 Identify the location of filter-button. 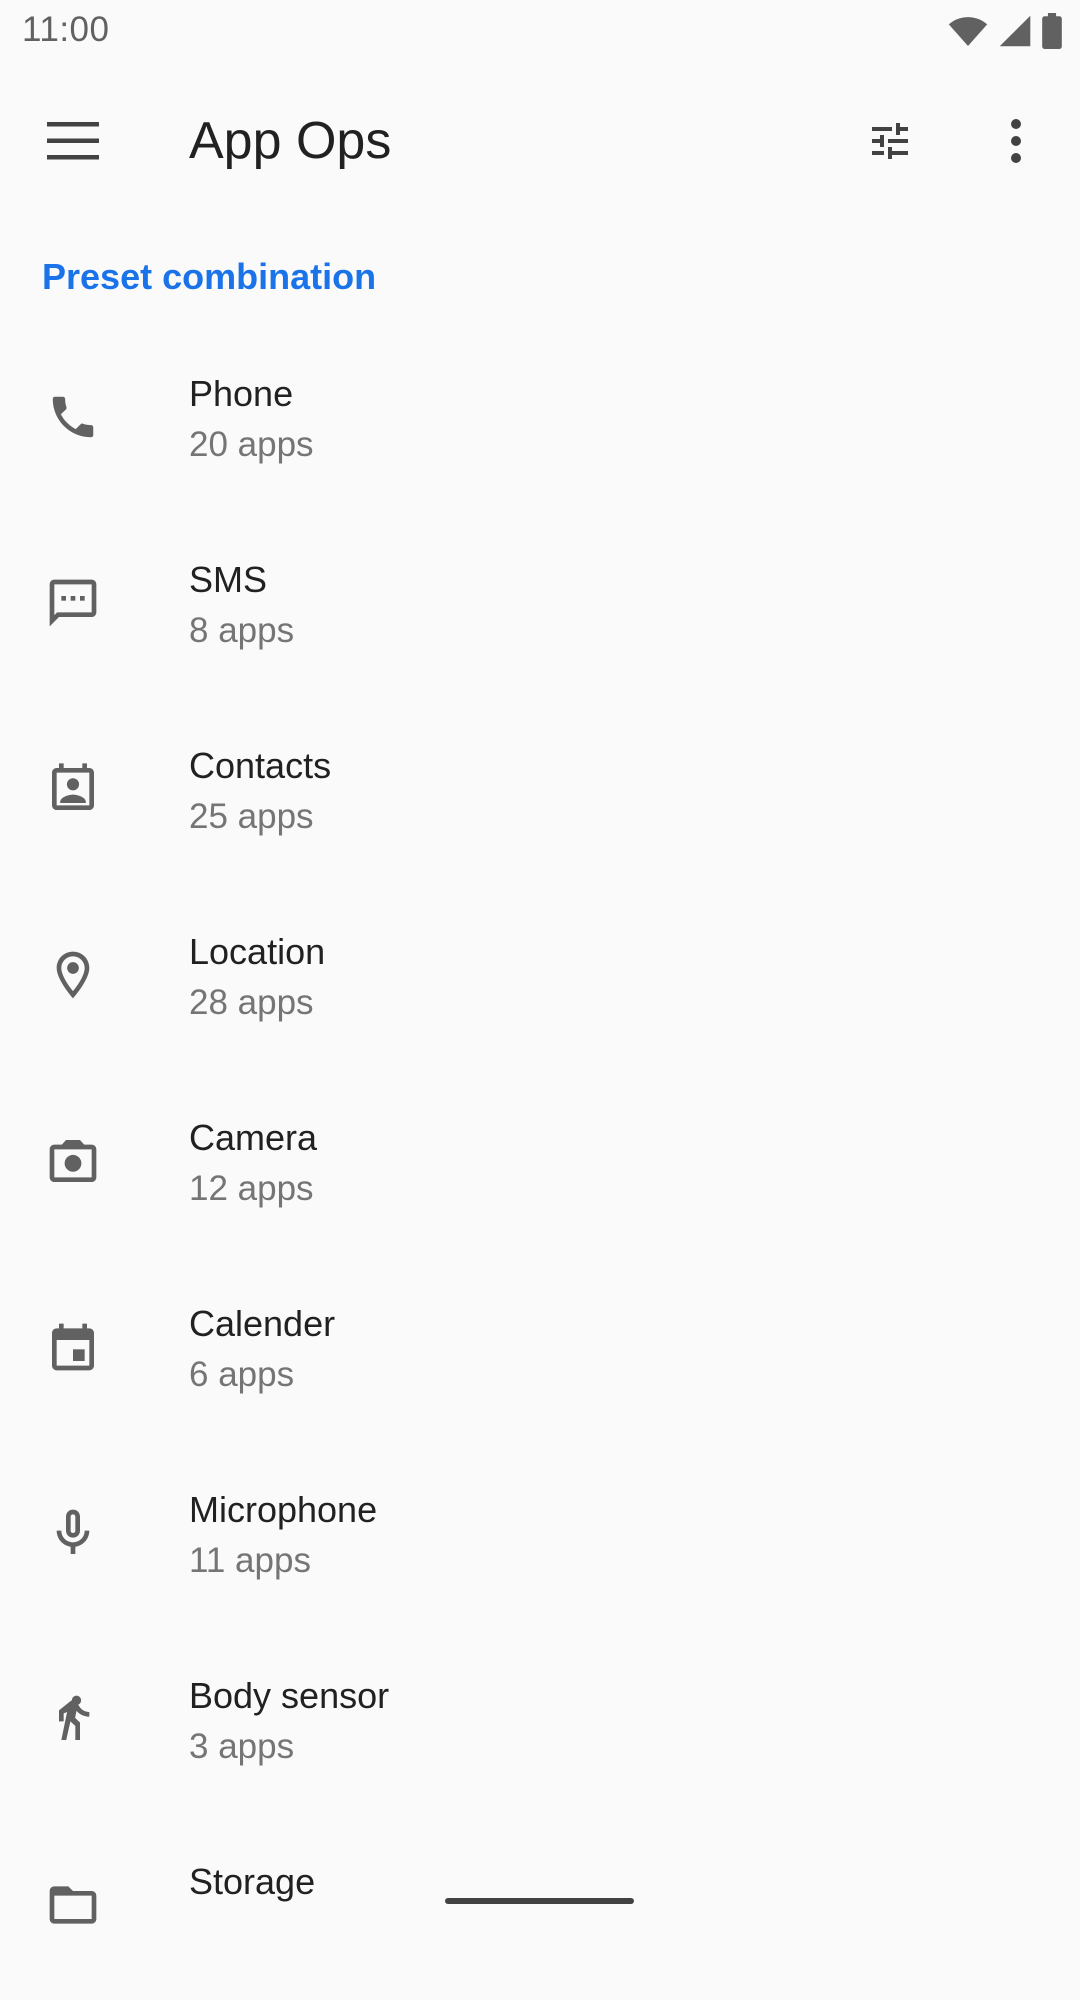
(890, 143).